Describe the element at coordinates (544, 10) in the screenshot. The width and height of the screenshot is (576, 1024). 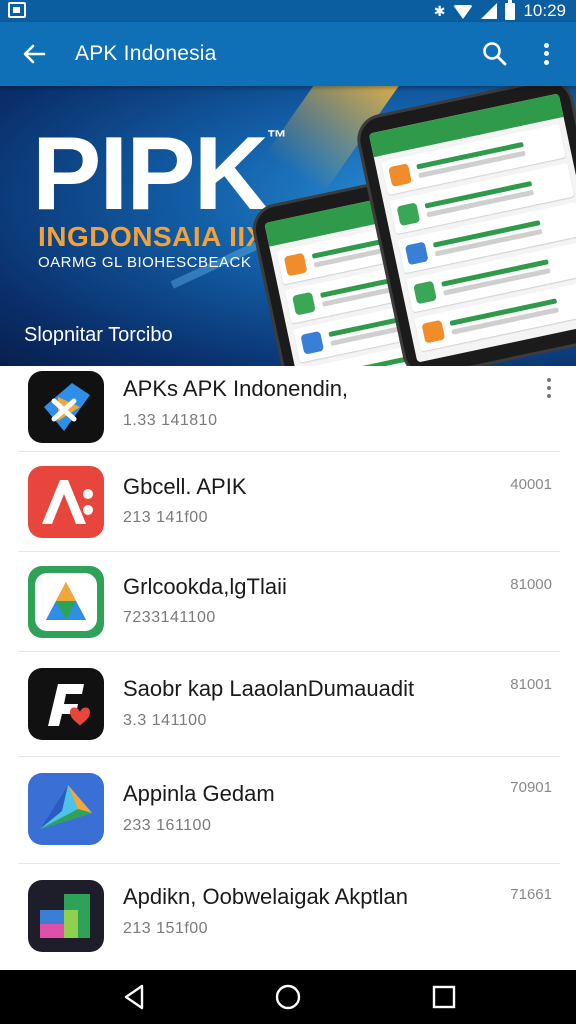
I see `clock: 10:29` at that location.